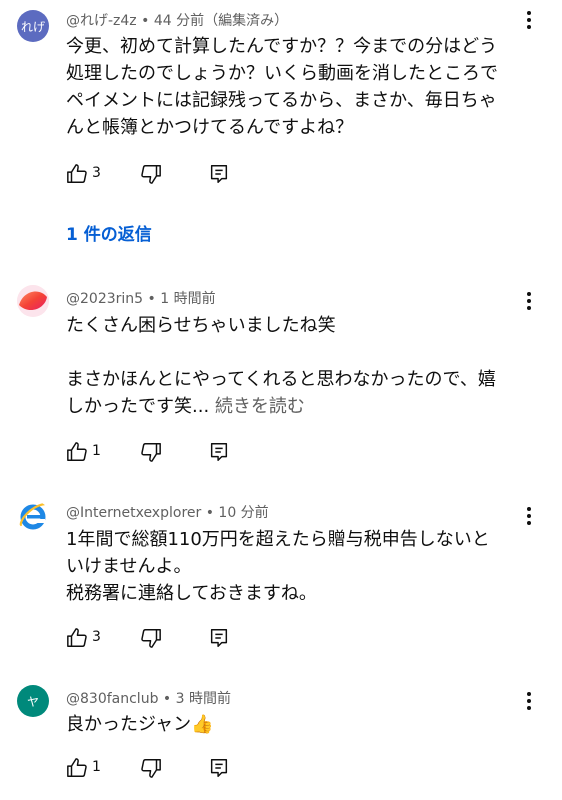 The image size is (562, 800). I want to click on comment-line: ペイメントには記録残ってるから、まさか、毎日ちゃ, so click(281, 100).